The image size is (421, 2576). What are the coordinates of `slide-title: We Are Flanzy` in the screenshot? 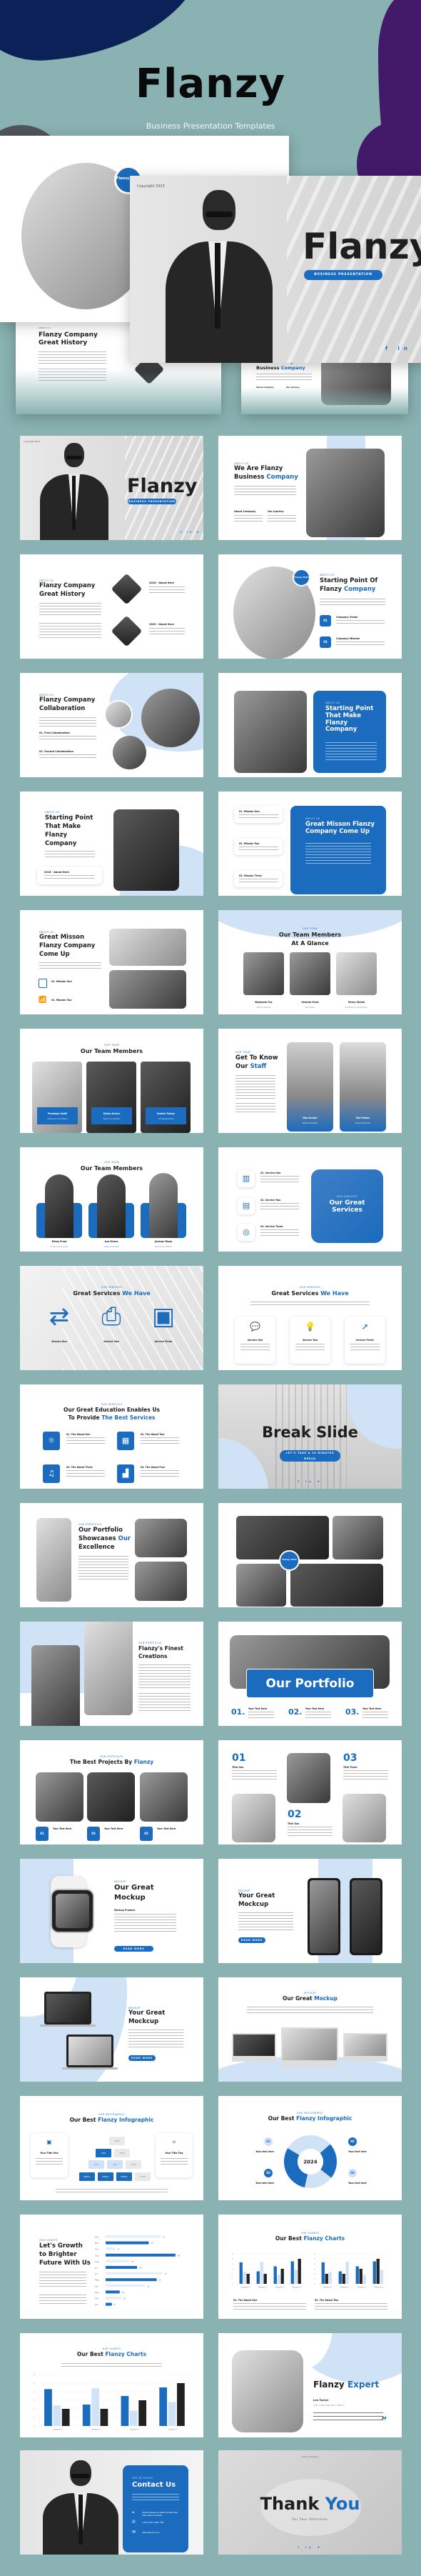 It's located at (258, 468).